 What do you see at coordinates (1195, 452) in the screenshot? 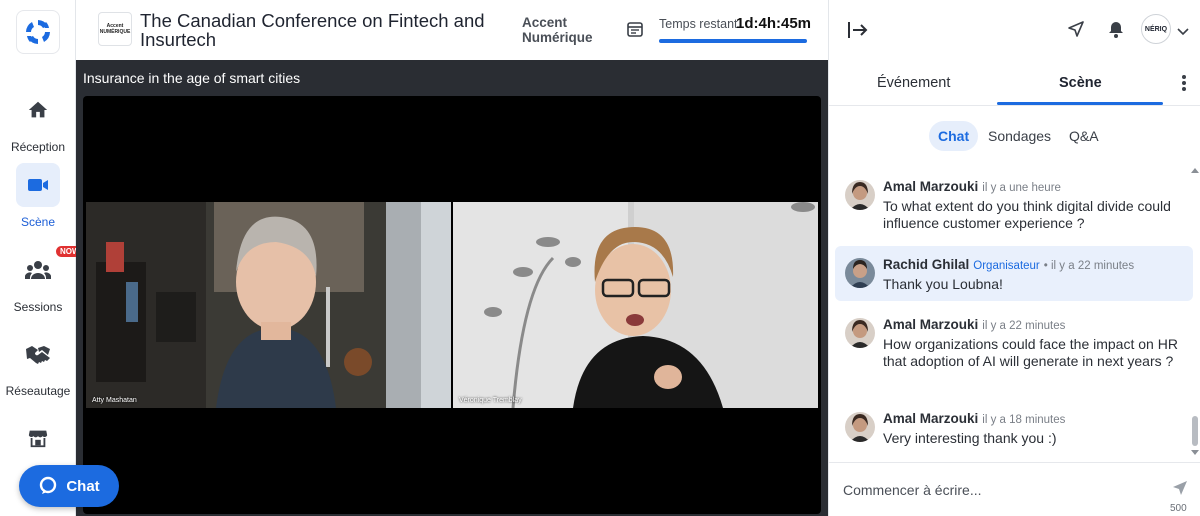
I see `scroll-down-arrow` at bounding box center [1195, 452].